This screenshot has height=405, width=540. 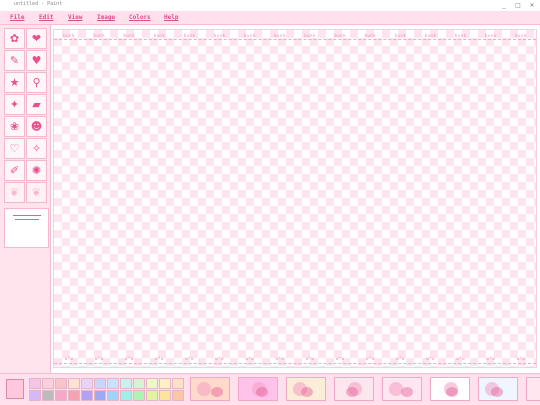 I want to click on sticker-cinnamoroll, so click(x=498, y=389).